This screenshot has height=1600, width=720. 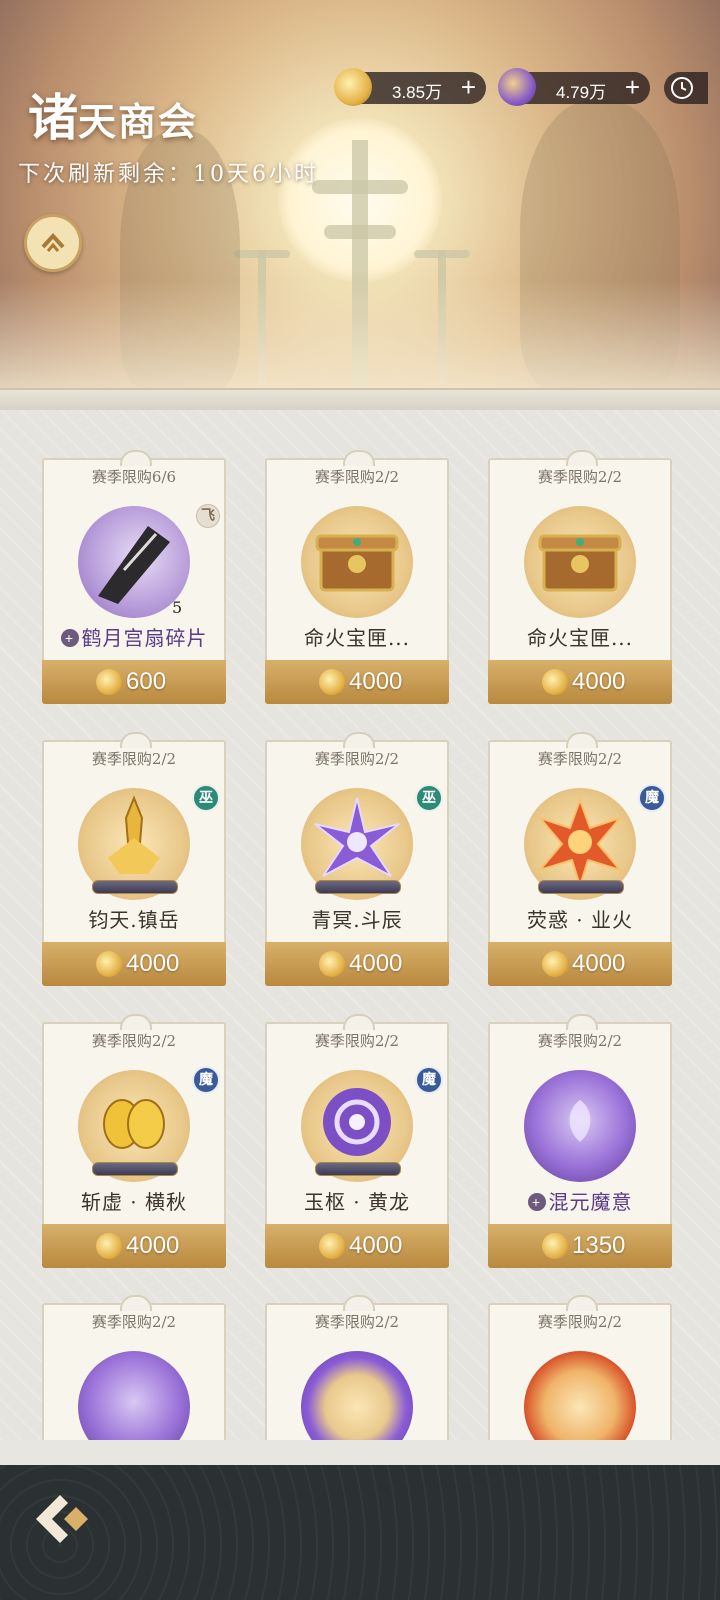 I want to click on history-button, so click(x=686, y=88).